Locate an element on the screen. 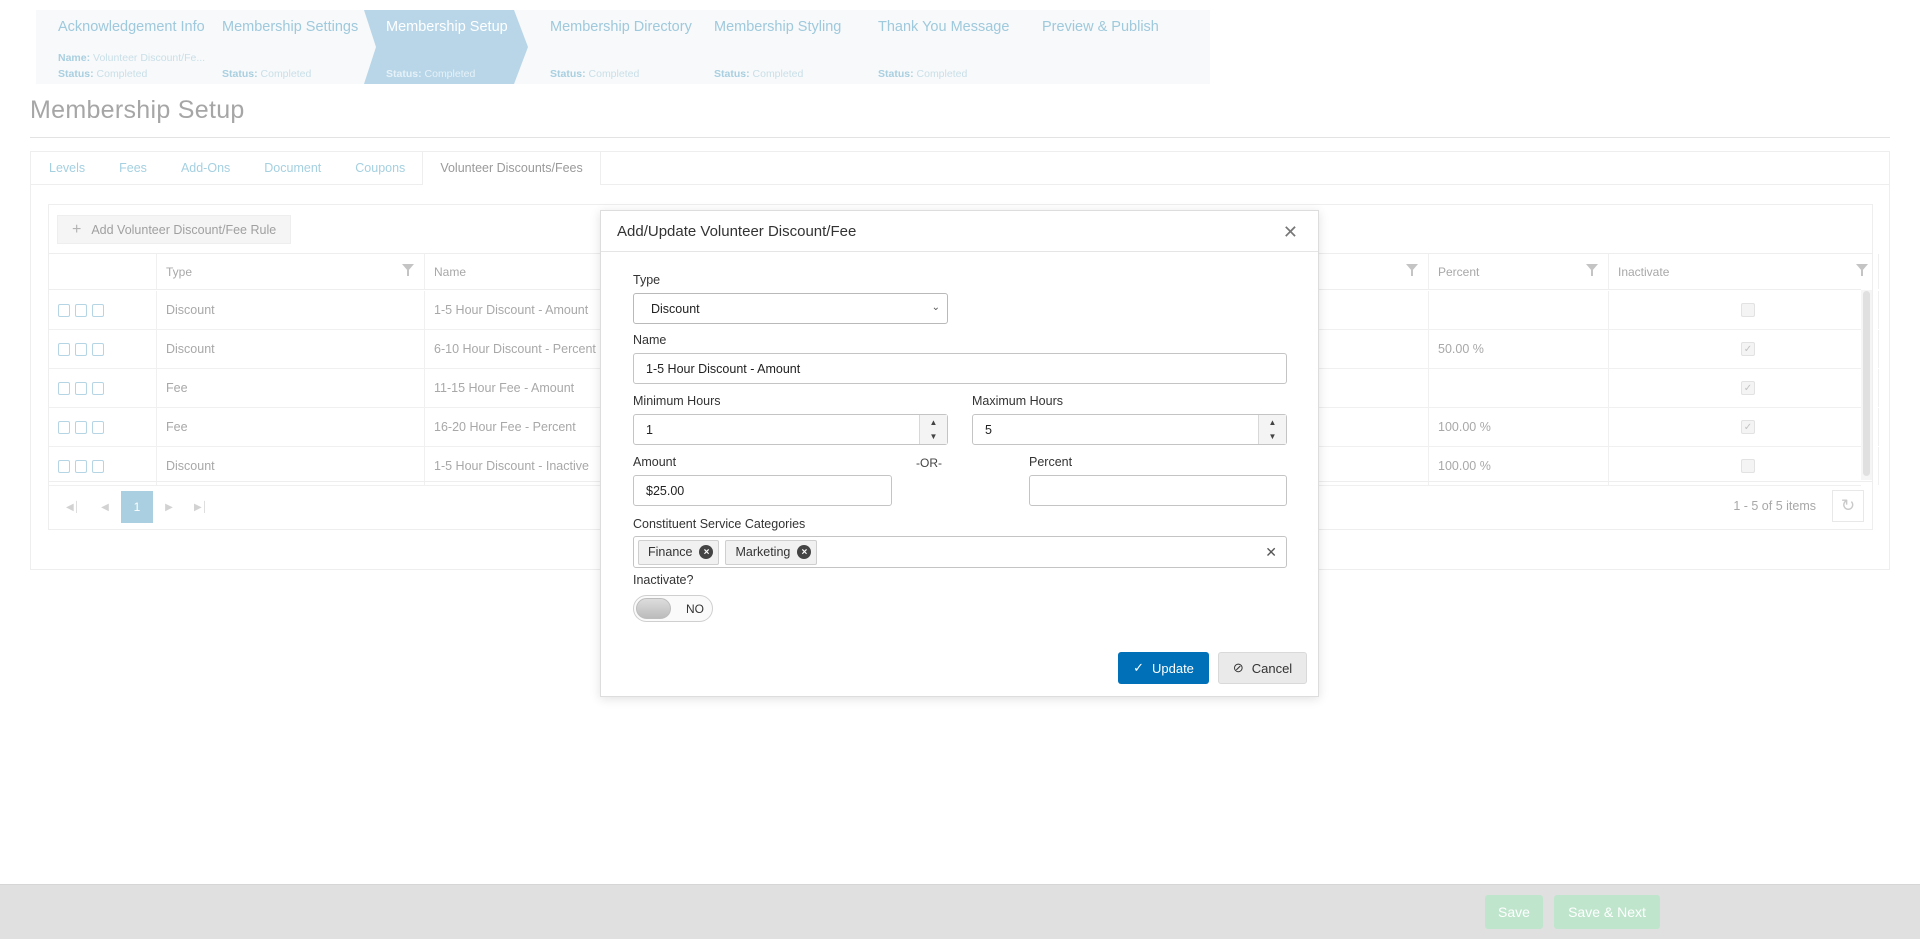 Image resolution: width=1920 pixels, height=939 pixels. plus-icon: + is located at coordinates (77, 229).